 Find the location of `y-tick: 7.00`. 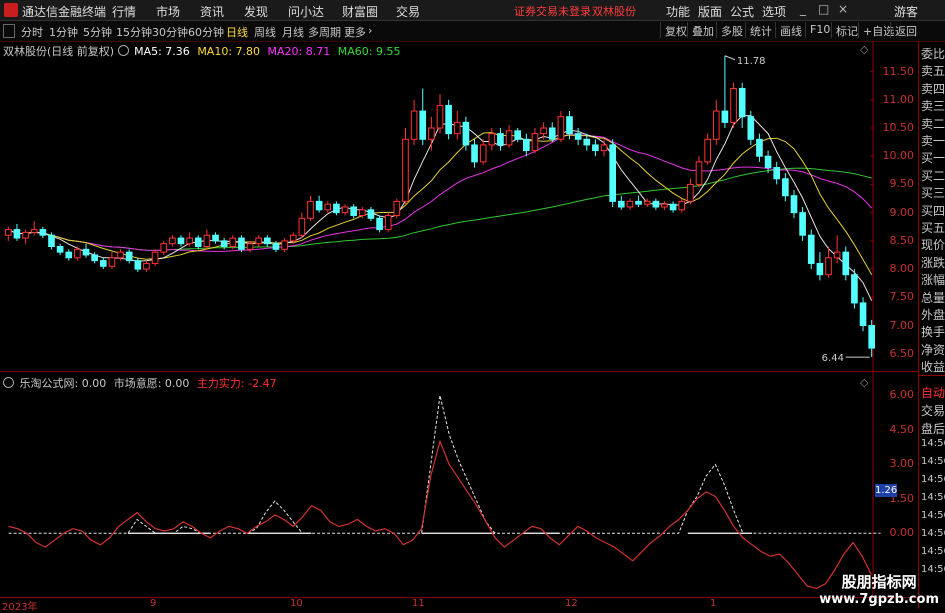

y-tick: 7.00 is located at coordinates (902, 325).